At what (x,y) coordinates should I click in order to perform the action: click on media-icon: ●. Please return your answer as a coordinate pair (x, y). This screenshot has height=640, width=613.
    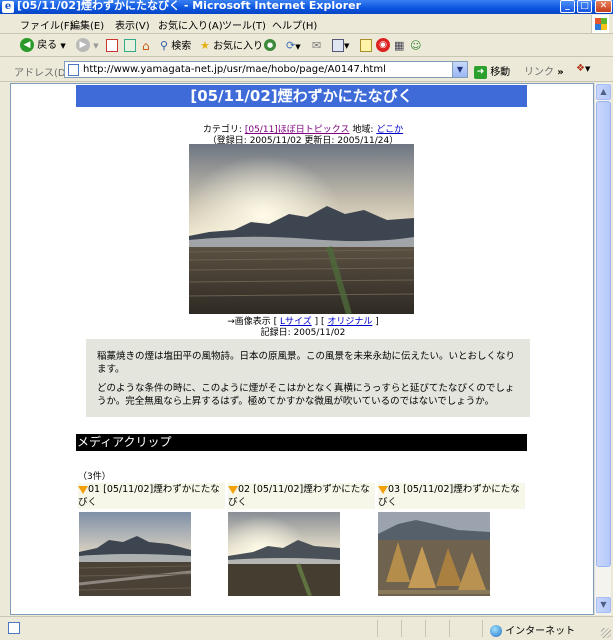
    Looking at the image, I should click on (270, 45).